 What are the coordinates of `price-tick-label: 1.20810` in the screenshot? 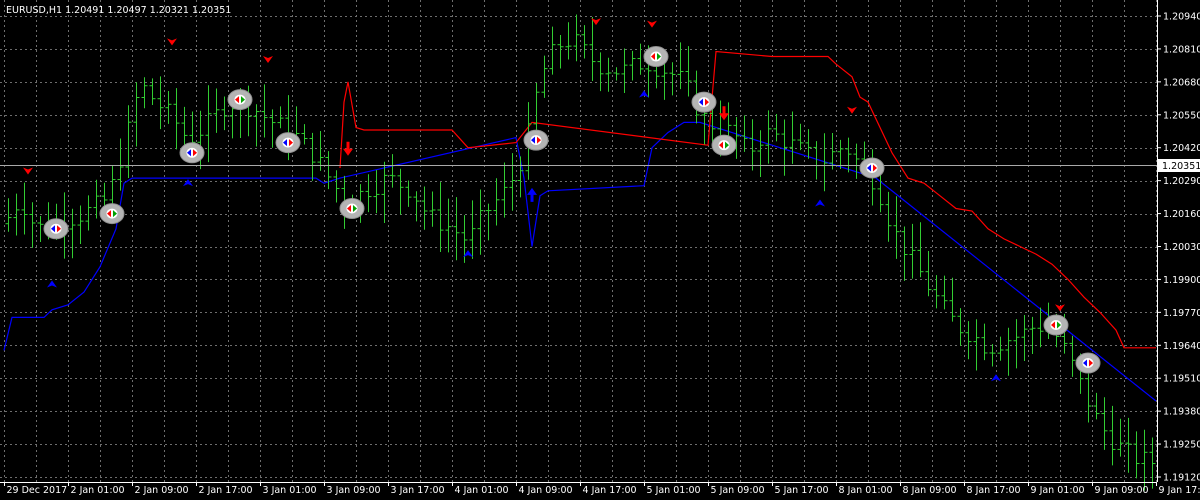 It's located at (1181, 49).